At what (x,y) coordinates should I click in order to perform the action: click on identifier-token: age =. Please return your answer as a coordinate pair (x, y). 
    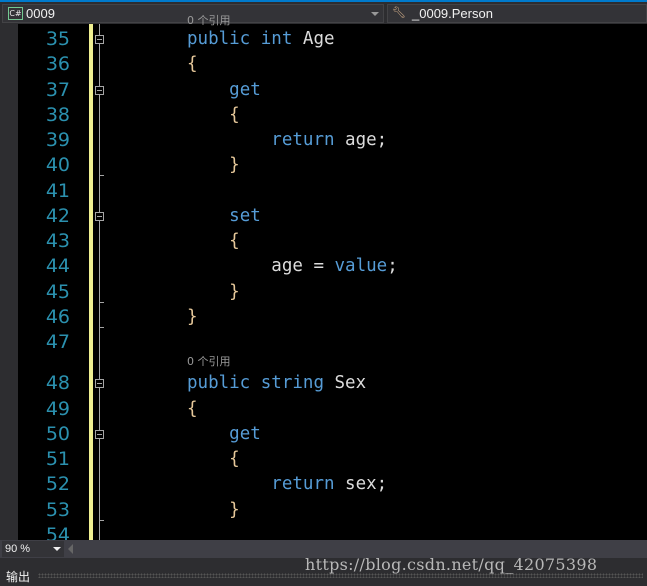
    Looking at the image, I should click on (303, 266).